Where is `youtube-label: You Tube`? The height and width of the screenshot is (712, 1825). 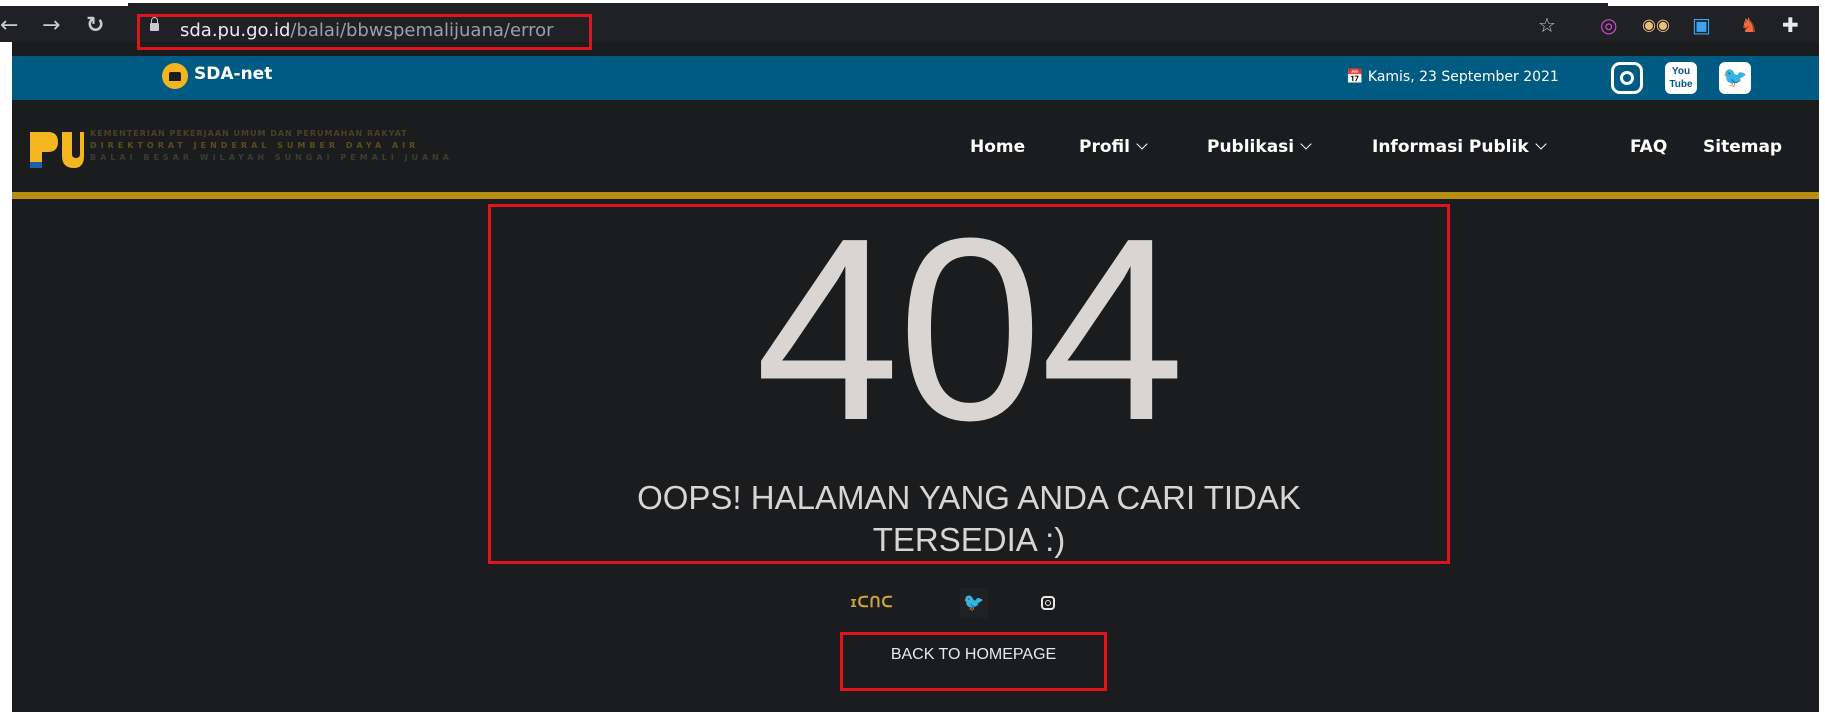 youtube-label: You Tube is located at coordinates (1681, 78).